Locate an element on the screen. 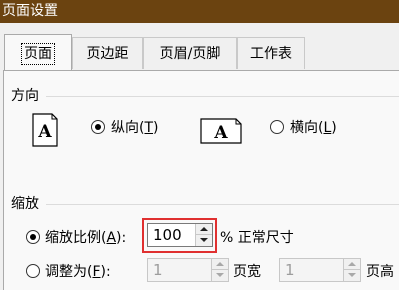 The image size is (399, 290). scale-percent-up-button is located at coordinates (203, 229).